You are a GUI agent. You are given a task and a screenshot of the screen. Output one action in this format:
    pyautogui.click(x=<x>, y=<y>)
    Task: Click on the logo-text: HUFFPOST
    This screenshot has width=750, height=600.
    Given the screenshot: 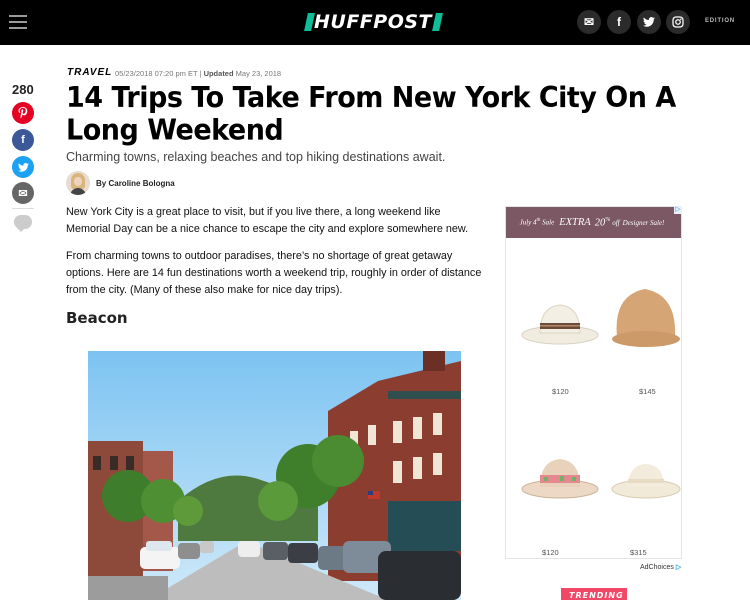 What is the action you would take?
    pyautogui.click(x=373, y=22)
    